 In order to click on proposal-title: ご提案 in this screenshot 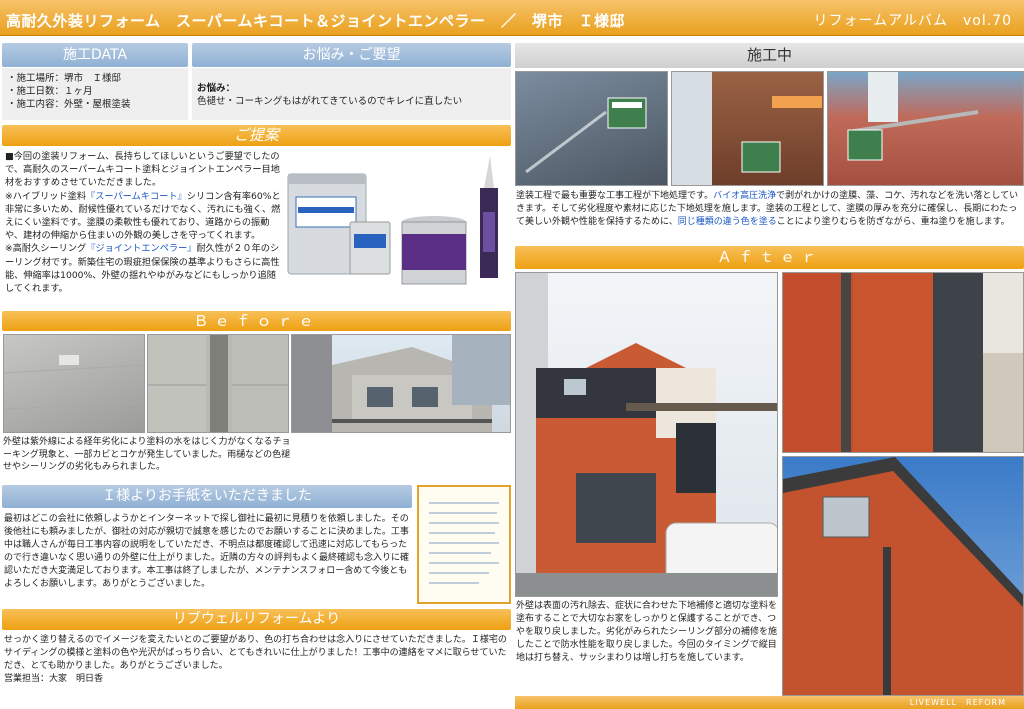, I will do `click(256, 135)`.